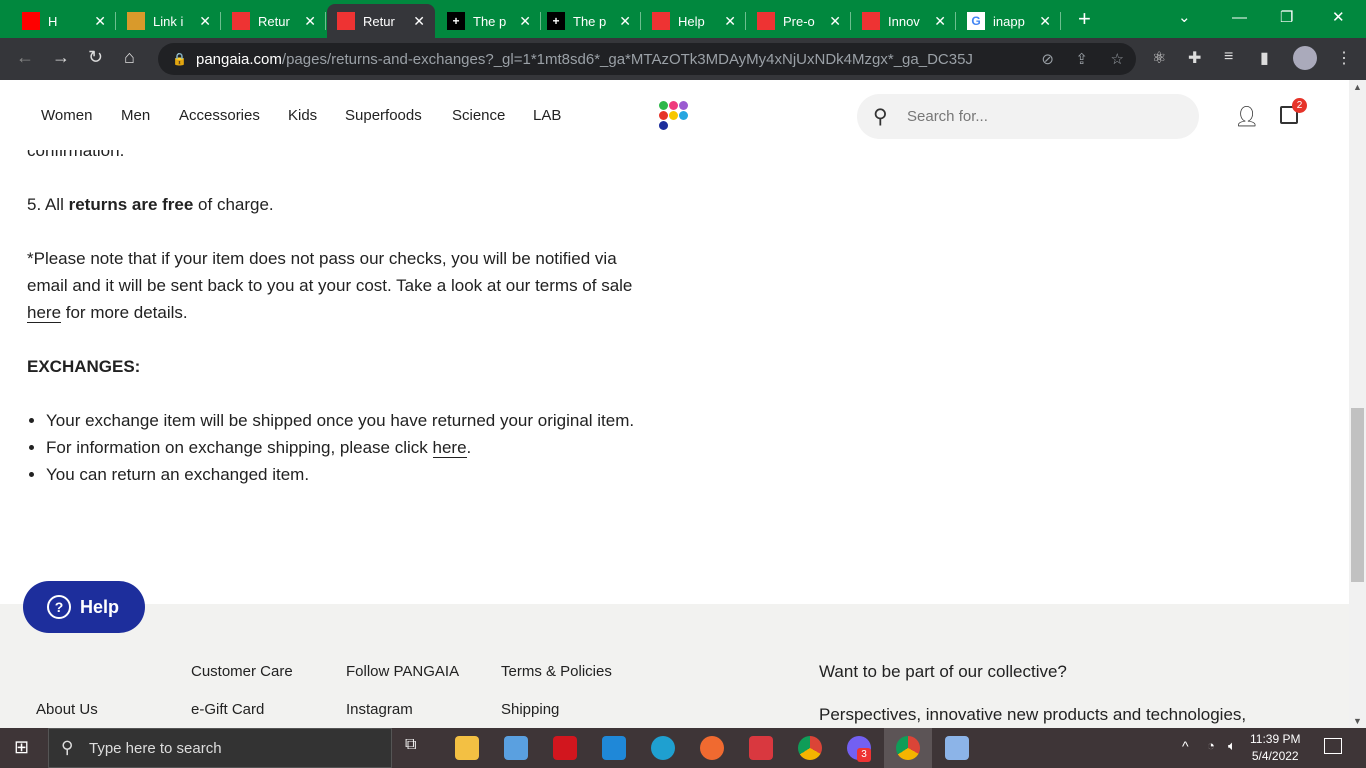  I want to click on tab-title: Link i, so click(168, 21).